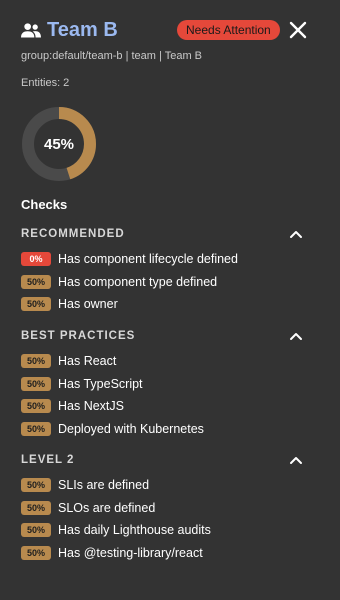 Image resolution: width=340 pixels, height=600 pixels. What do you see at coordinates (48, 460) in the screenshot?
I see `section-title: LEVEL 2` at bounding box center [48, 460].